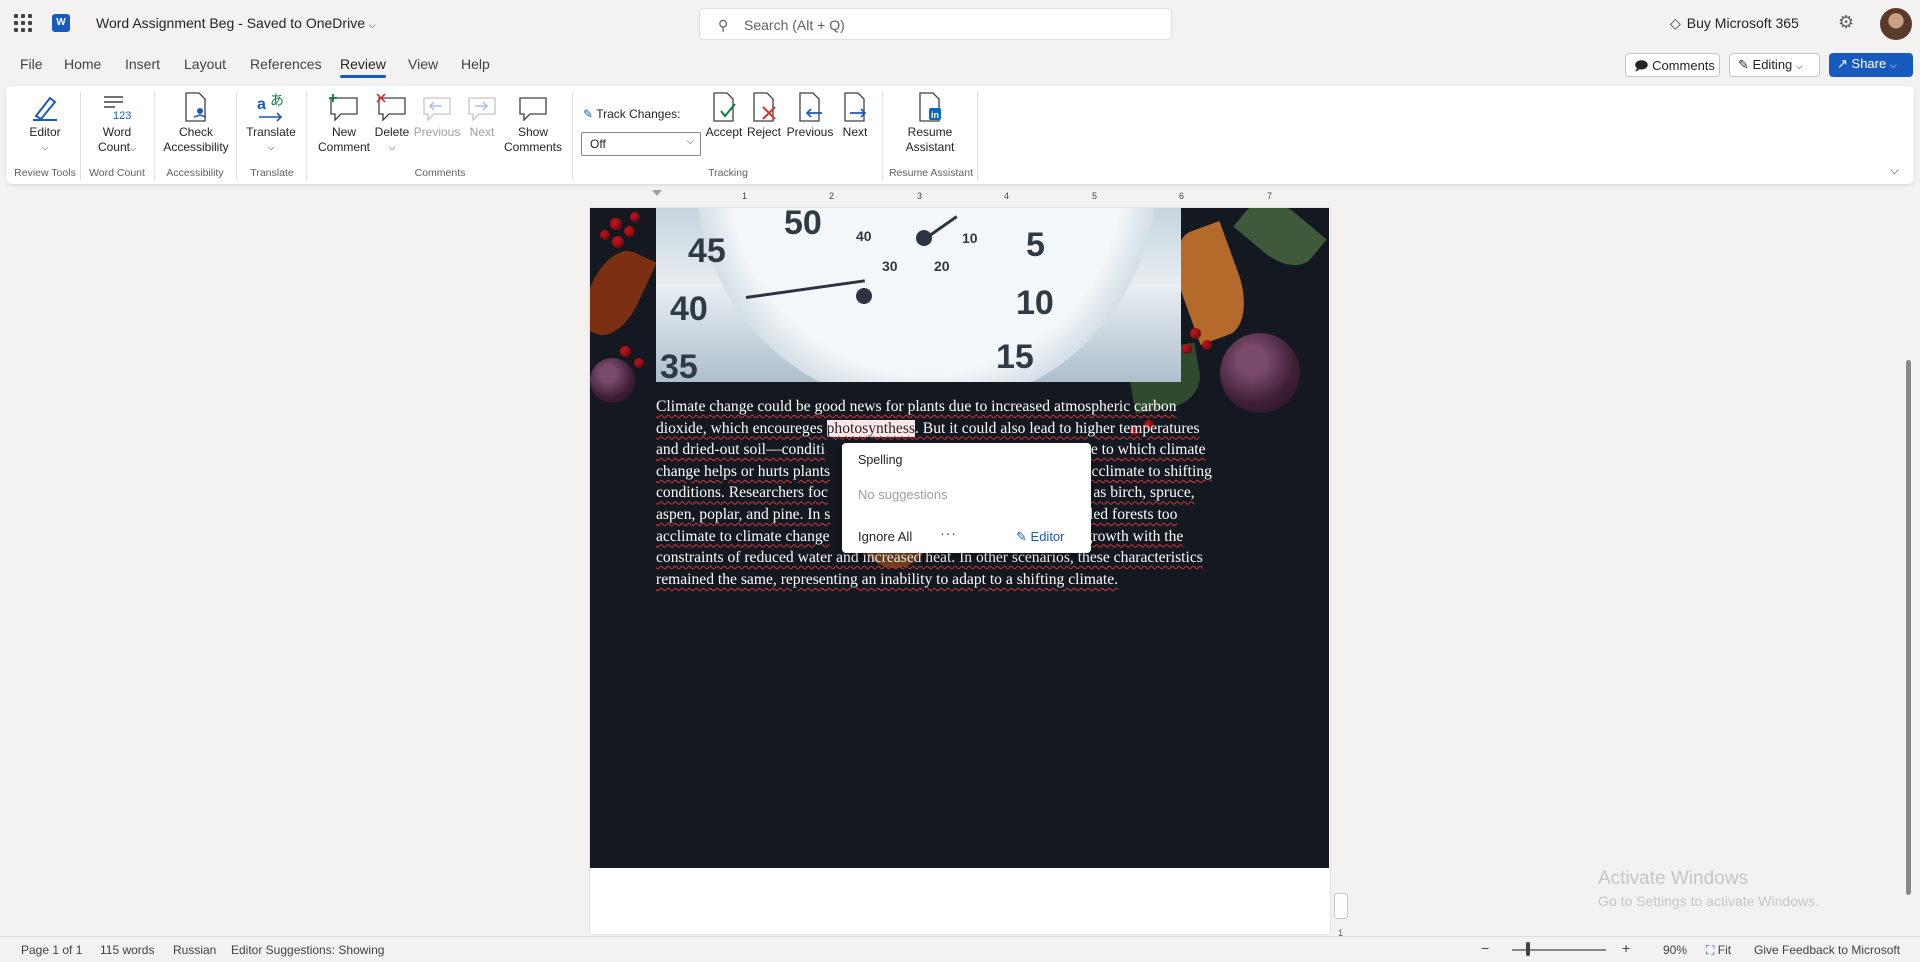 The image size is (1920, 962). What do you see at coordinates (1007, 196) in the screenshot?
I see `ruler-number: 4` at bounding box center [1007, 196].